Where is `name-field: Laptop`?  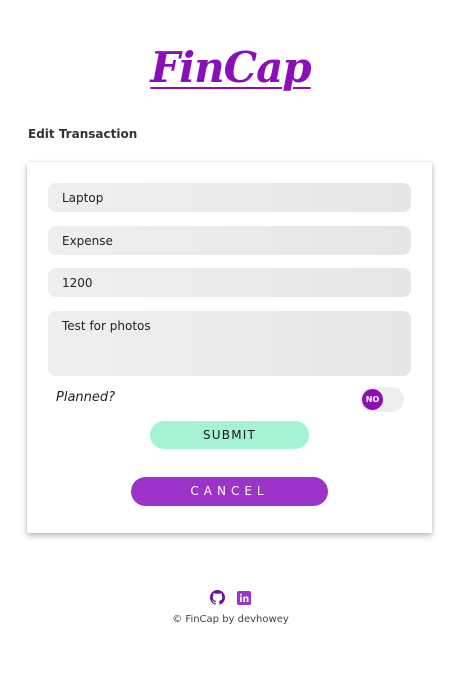
name-field: Laptop is located at coordinates (229, 197).